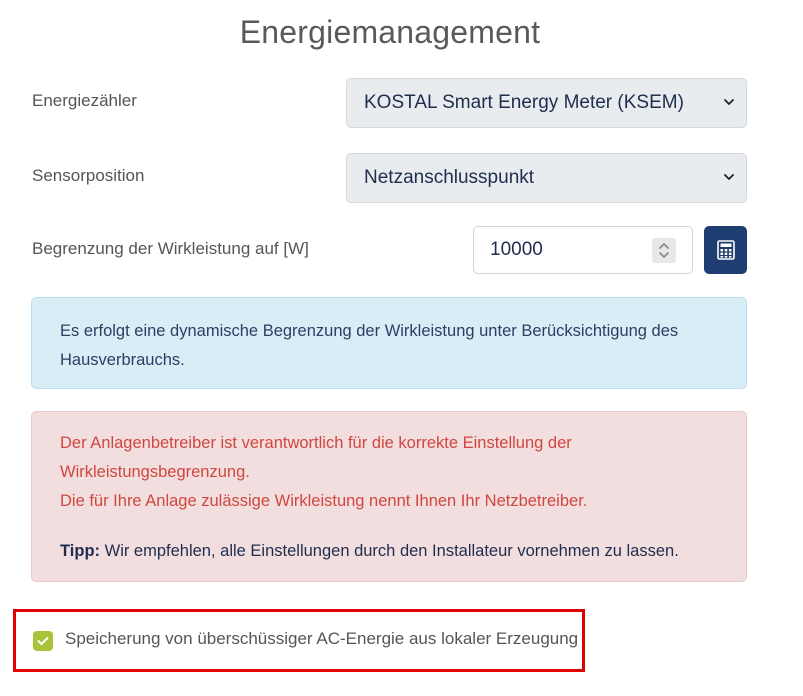 The height and width of the screenshot is (696, 803). I want to click on calculator-icon, so click(725, 250).